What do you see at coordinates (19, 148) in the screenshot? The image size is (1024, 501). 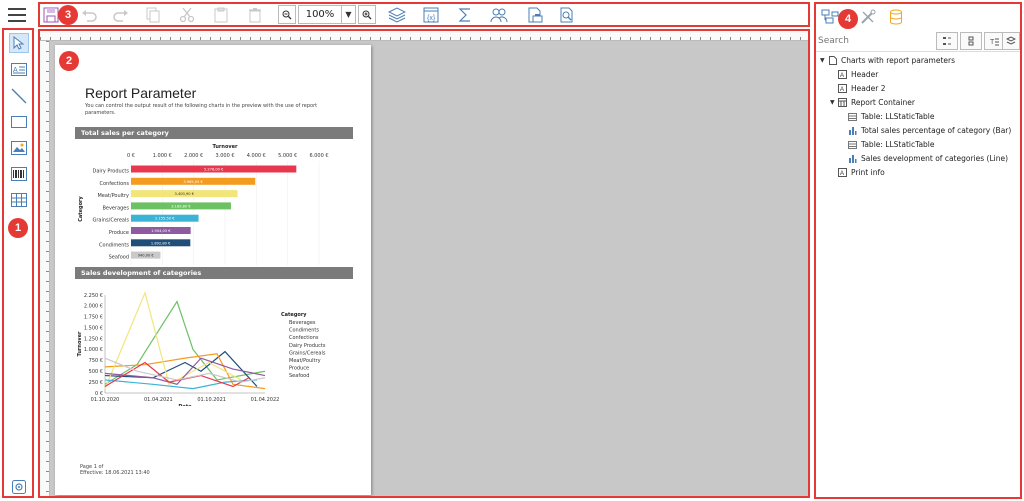 I see `picture-tool-icon` at bounding box center [19, 148].